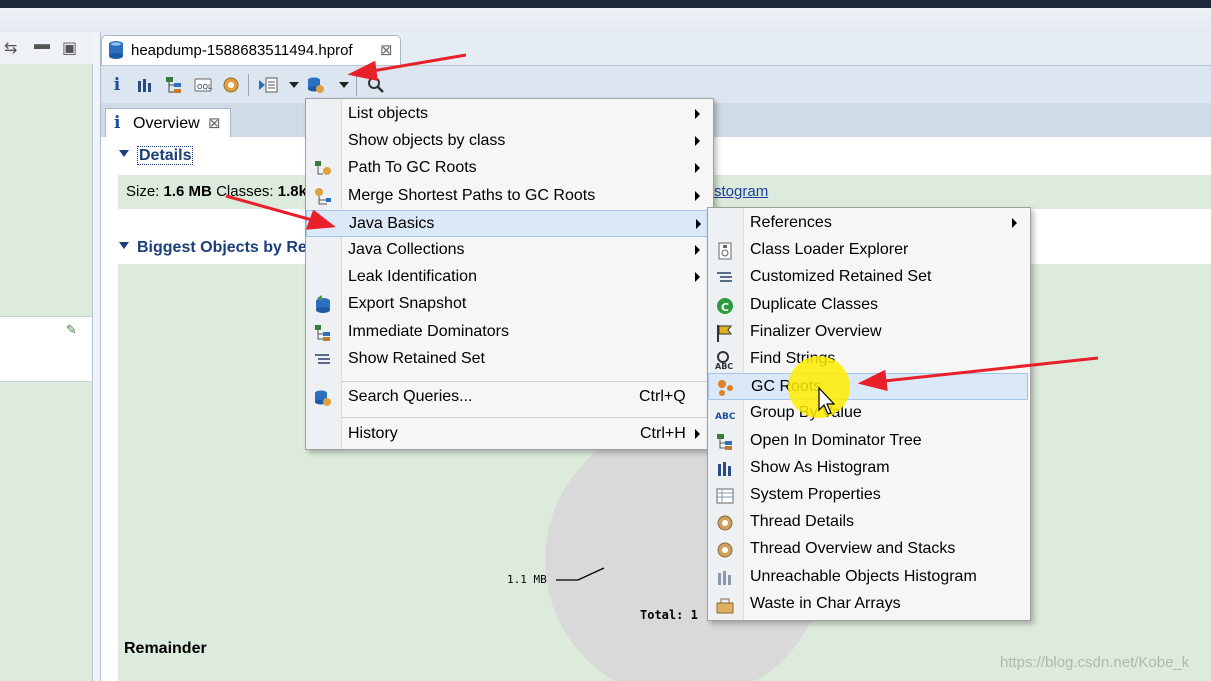 The height and width of the screenshot is (681, 1211). Describe the element at coordinates (509, 277) in the screenshot. I see `menu-item-leak-identification: Leak Identification` at that location.